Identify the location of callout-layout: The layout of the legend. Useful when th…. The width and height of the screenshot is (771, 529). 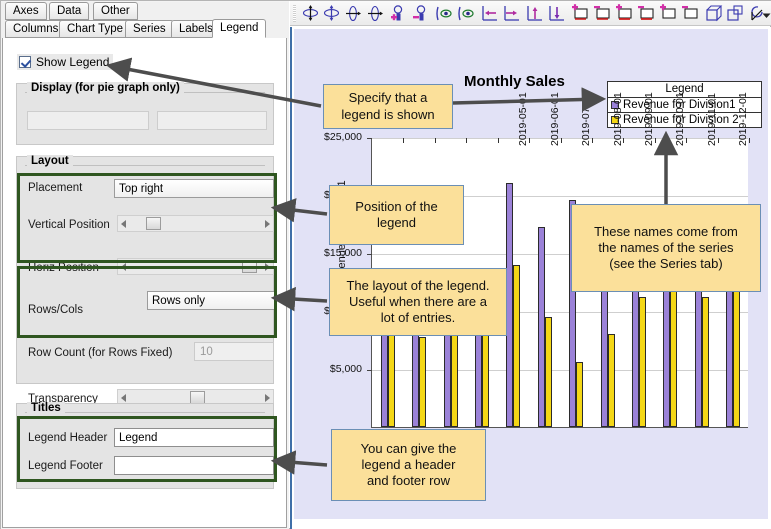
(418, 302).